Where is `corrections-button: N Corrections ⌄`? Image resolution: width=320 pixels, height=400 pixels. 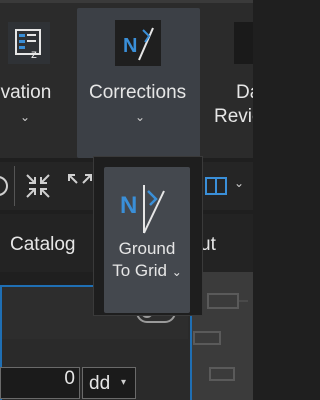 corrections-button: N Corrections ⌄ is located at coordinates (138, 83).